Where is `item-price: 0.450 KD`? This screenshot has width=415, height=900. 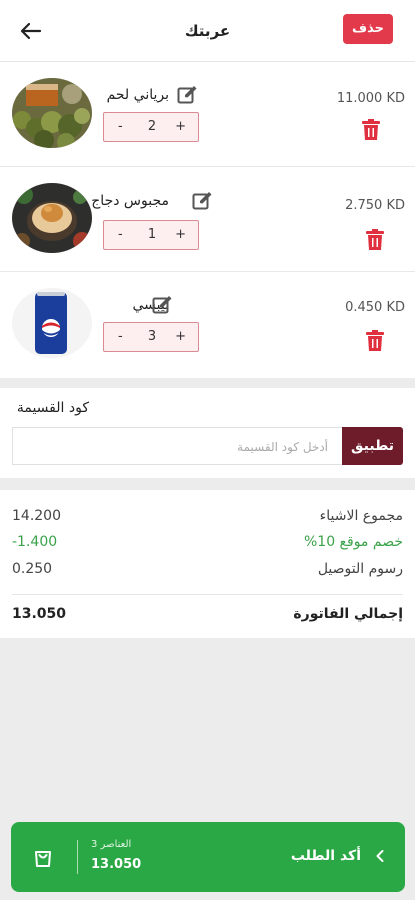
item-price: 0.450 KD is located at coordinates (375, 307).